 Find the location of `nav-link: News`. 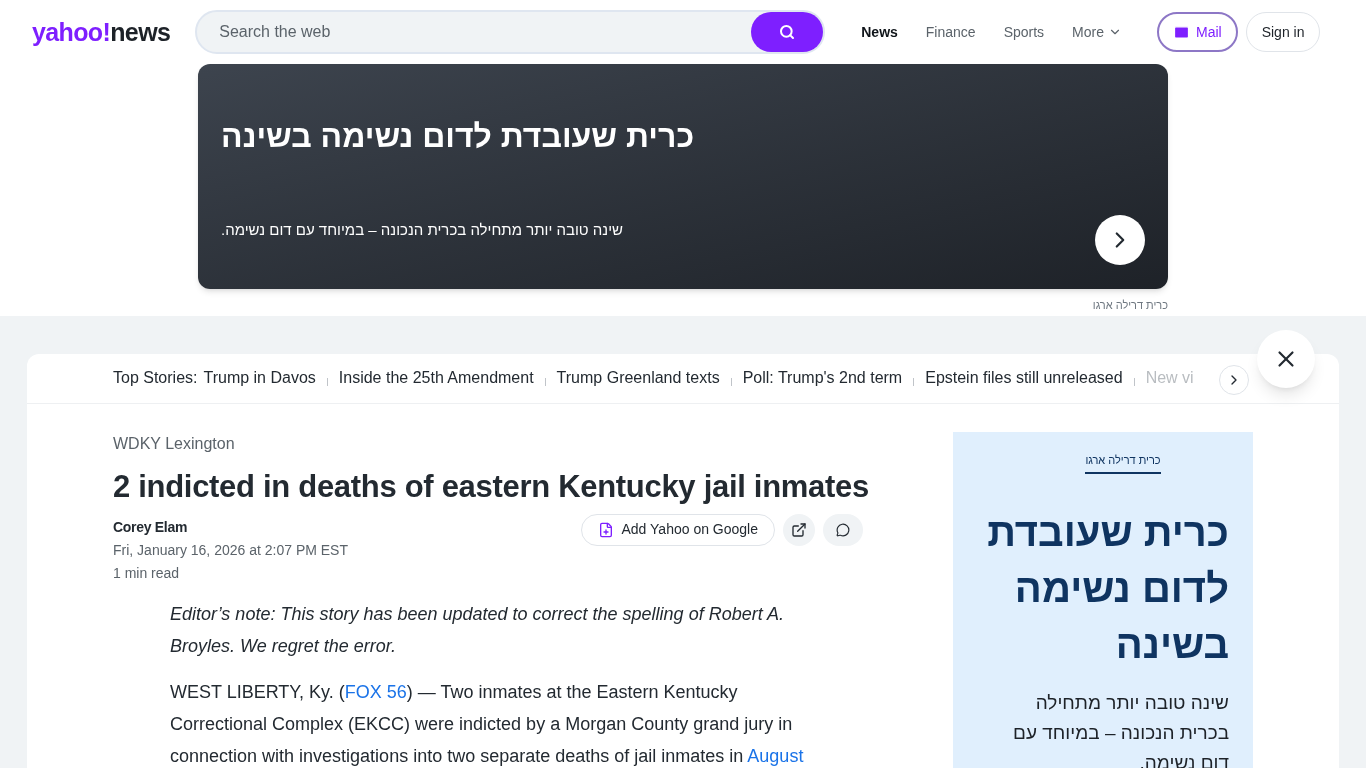

nav-link: News is located at coordinates (879, 32).